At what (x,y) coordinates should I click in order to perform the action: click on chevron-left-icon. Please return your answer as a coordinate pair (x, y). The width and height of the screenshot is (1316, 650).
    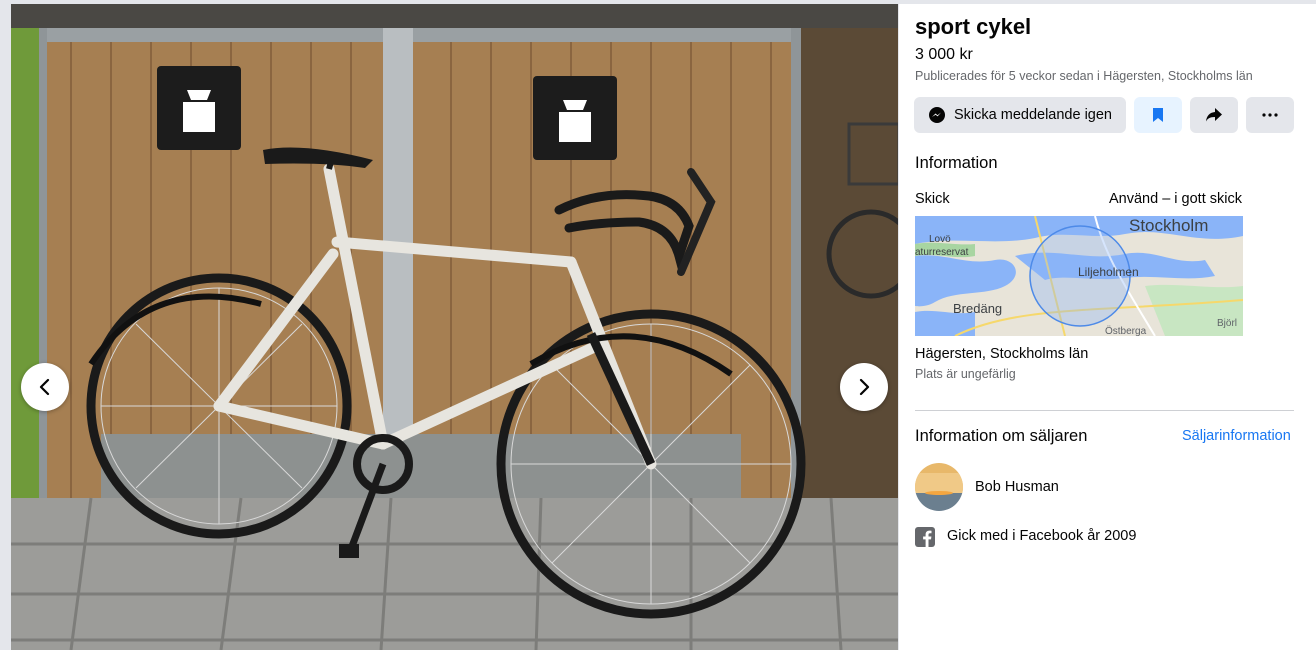
    Looking at the image, I should click on (44, 387).